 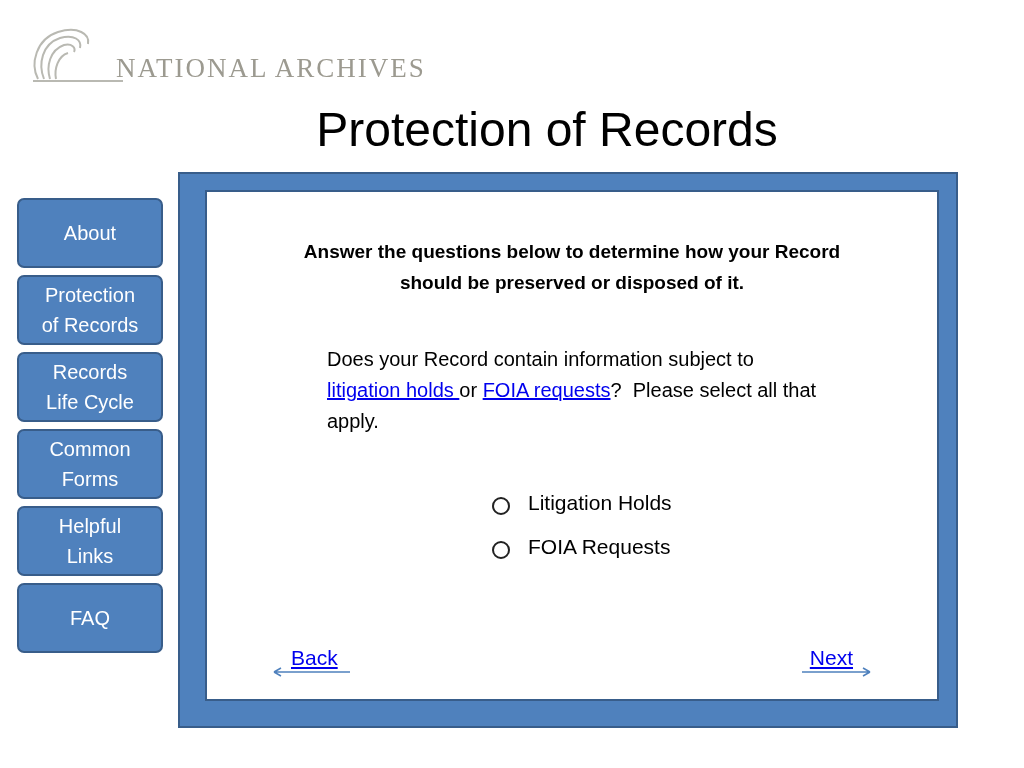 What do you see at coordinates (831, 658) in the screenshot?
I see `next-link: Next` at bounding box center [831, 658].